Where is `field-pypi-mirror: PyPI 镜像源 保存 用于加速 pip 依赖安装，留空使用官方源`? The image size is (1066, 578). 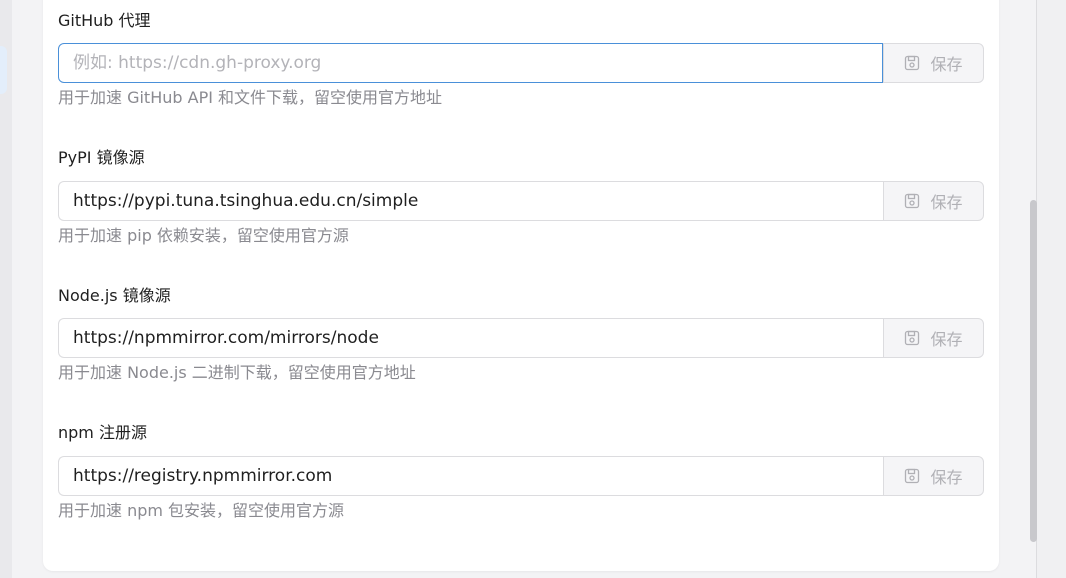 field-pypi-mirror: PyPI 镜像源 保存 用于加速 pip 依赖安装，留空使用官方源 is located at coordinates (521, 196).